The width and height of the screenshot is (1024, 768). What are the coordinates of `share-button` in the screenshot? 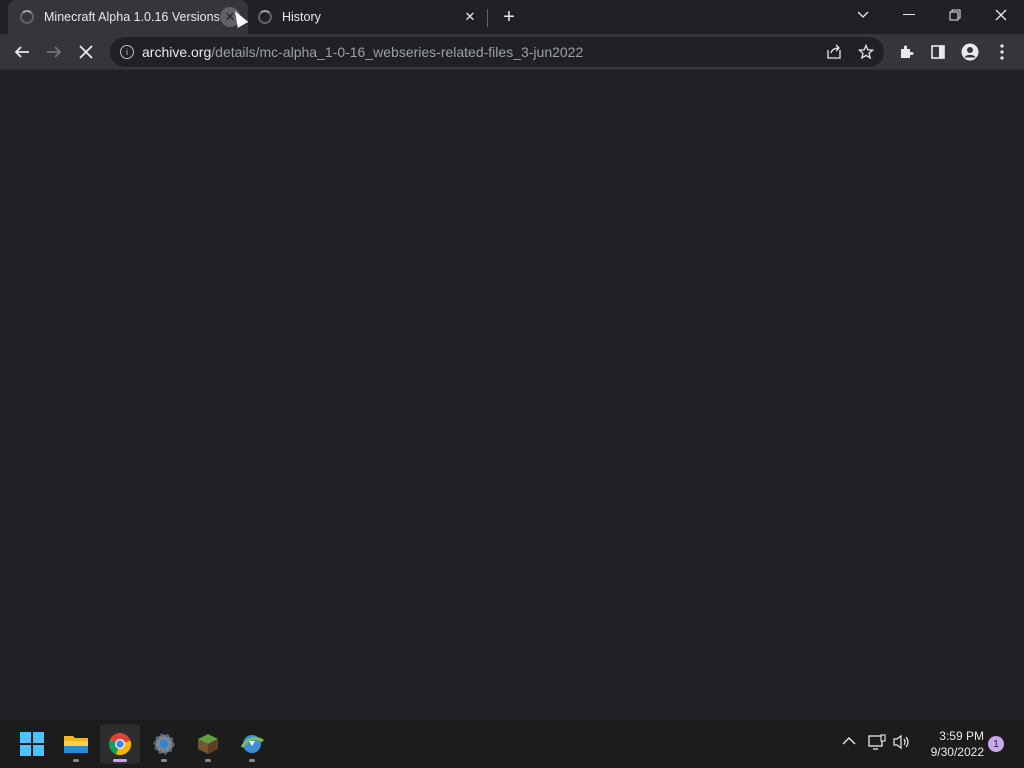 It's located at (834, 52).